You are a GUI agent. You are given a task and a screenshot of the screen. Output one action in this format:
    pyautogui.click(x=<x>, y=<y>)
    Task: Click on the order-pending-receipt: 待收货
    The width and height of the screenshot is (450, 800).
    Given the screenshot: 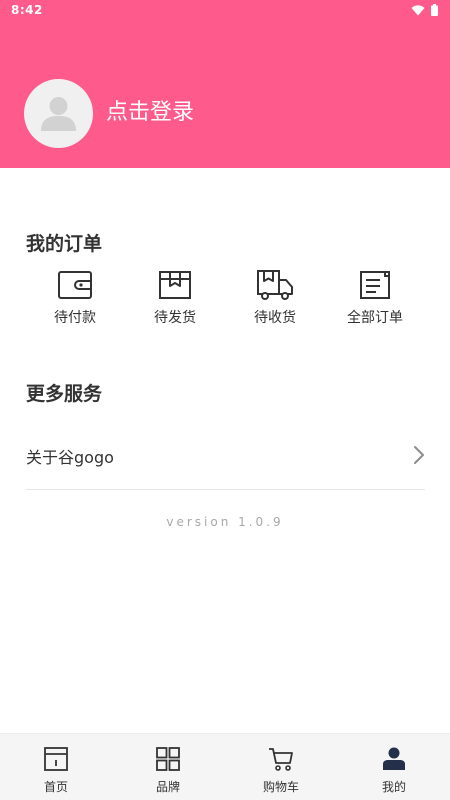 What is the action you would take?
    pyautogui.click(x=275, y=297)
    